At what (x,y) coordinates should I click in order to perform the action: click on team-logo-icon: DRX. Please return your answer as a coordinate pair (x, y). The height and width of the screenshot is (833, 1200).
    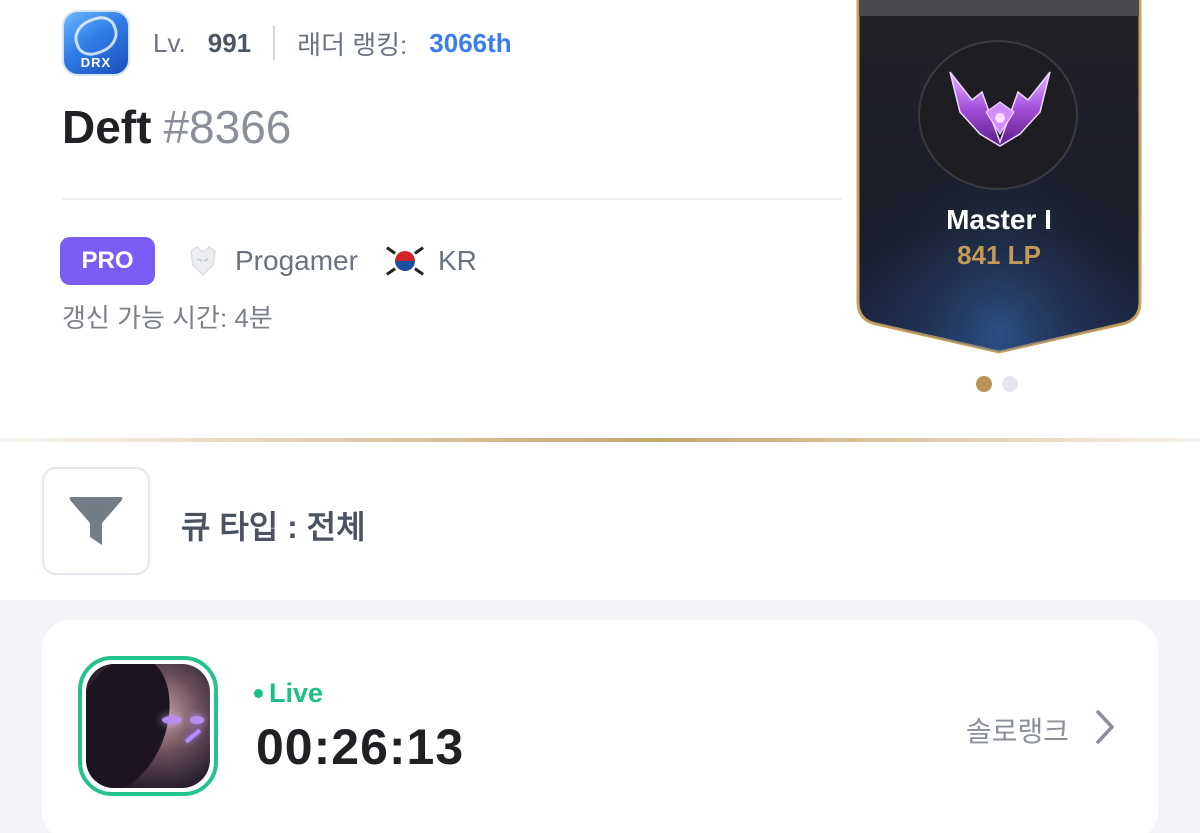
    Looking at the image, I should click on (96, 43).